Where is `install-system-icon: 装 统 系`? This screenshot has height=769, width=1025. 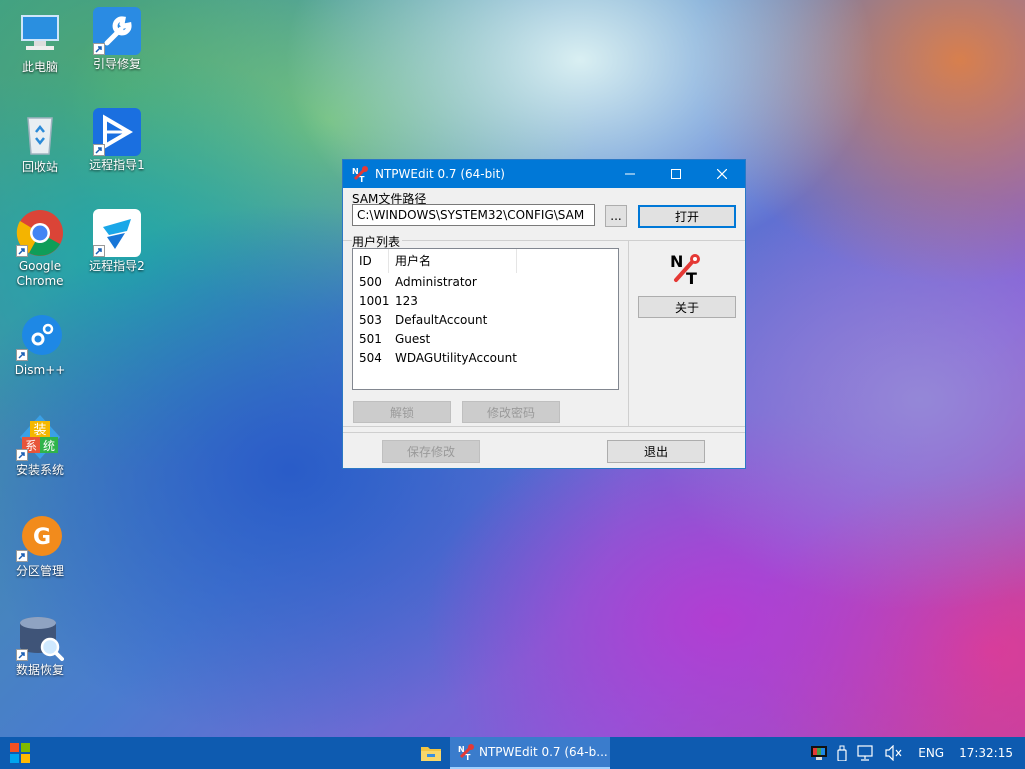 install-system-icon: 装 统 系 is located at coordinates (40, 437).